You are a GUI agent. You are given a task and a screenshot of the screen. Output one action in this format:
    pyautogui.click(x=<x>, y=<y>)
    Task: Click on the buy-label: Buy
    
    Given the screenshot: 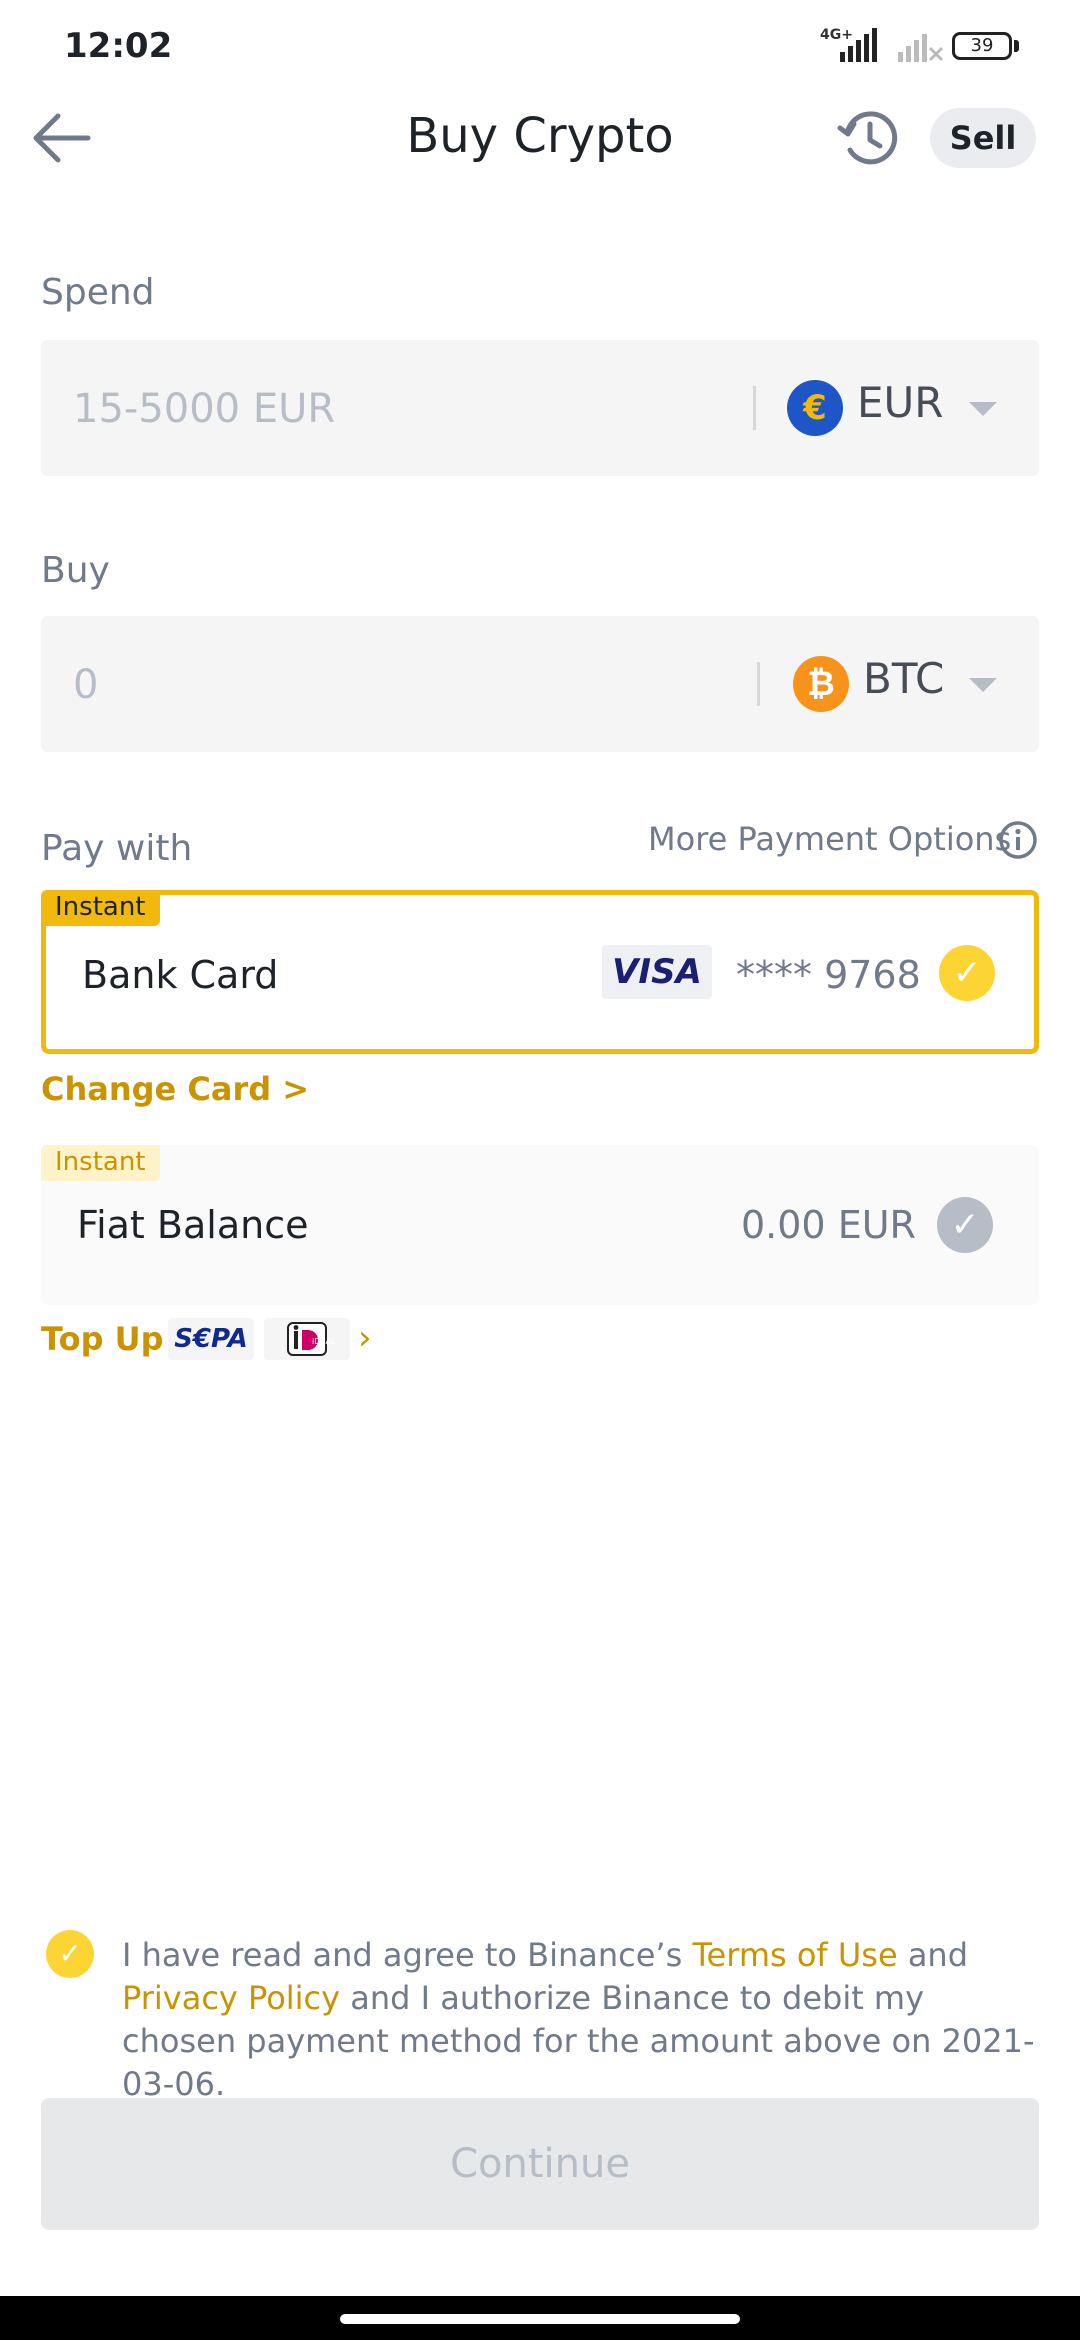 What is the action you would take?
    pyautogui.click(x=75, y=570)
    